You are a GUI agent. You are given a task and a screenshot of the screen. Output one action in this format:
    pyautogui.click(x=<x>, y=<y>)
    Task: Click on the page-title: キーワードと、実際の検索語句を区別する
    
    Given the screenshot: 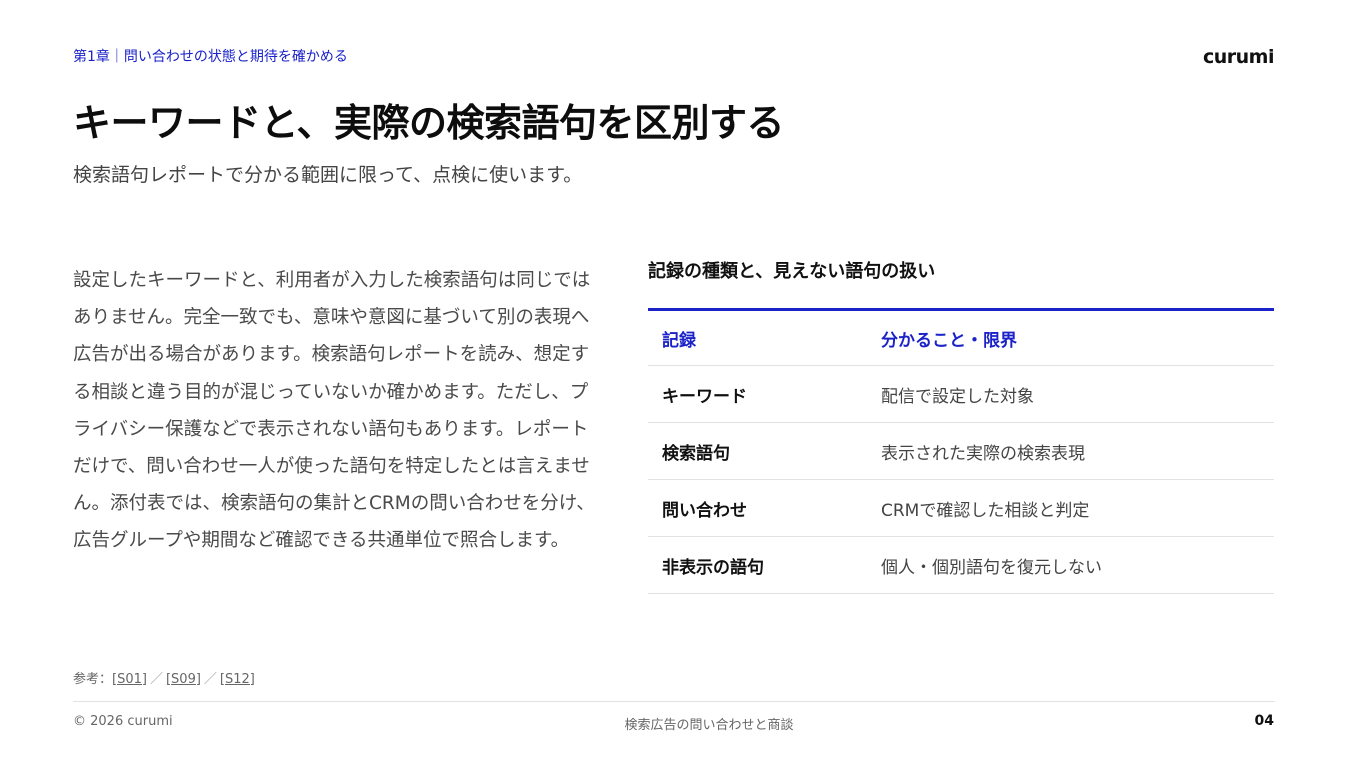 What is the action you would take?
    pyautogui.click(x=428, y=123)
    